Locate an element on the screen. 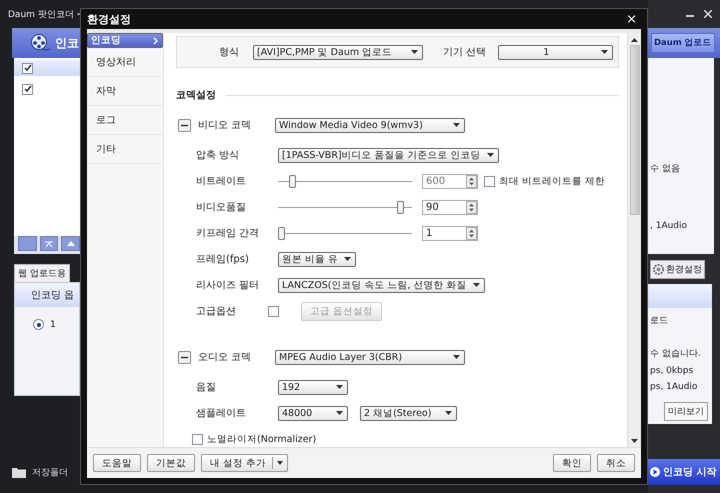 This screenshot has height=493, width=720. save-folder-button: 저장폴더 is located at coordinates (50, 472).